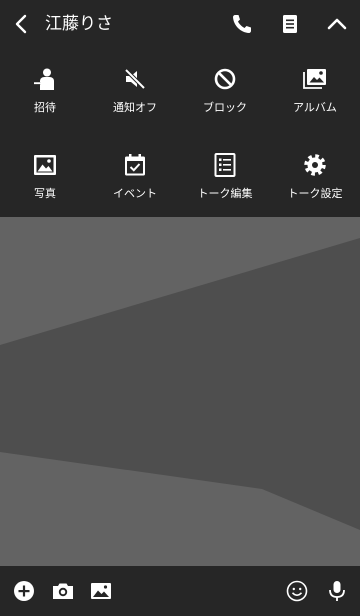  Describe the element at coordinates (290, 24) in the screenshot. I see `notes-icon` at that location.